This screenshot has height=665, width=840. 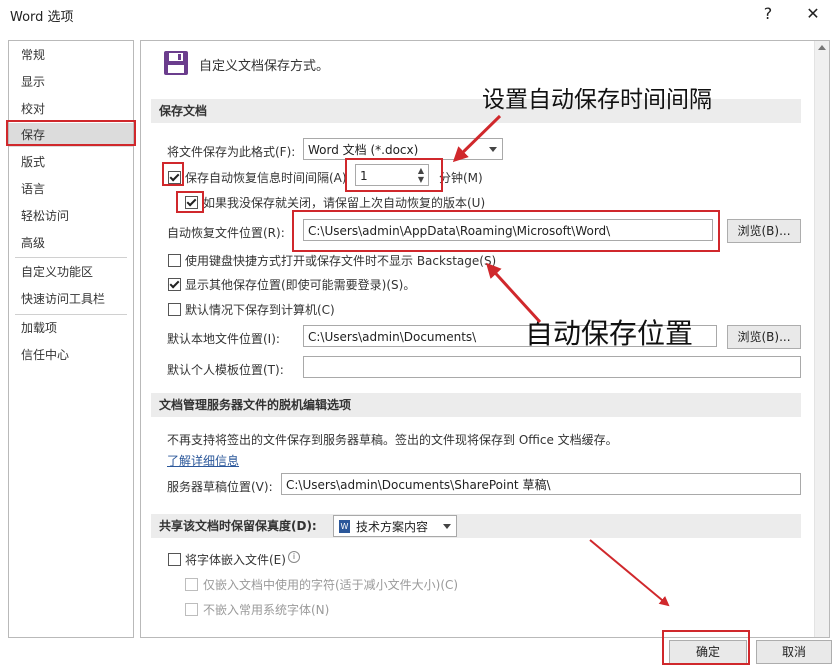 What do you see at coordinates (477, 138) in the screenshot?
I see `arrow-to-interval` at bounding box center [477, 138].